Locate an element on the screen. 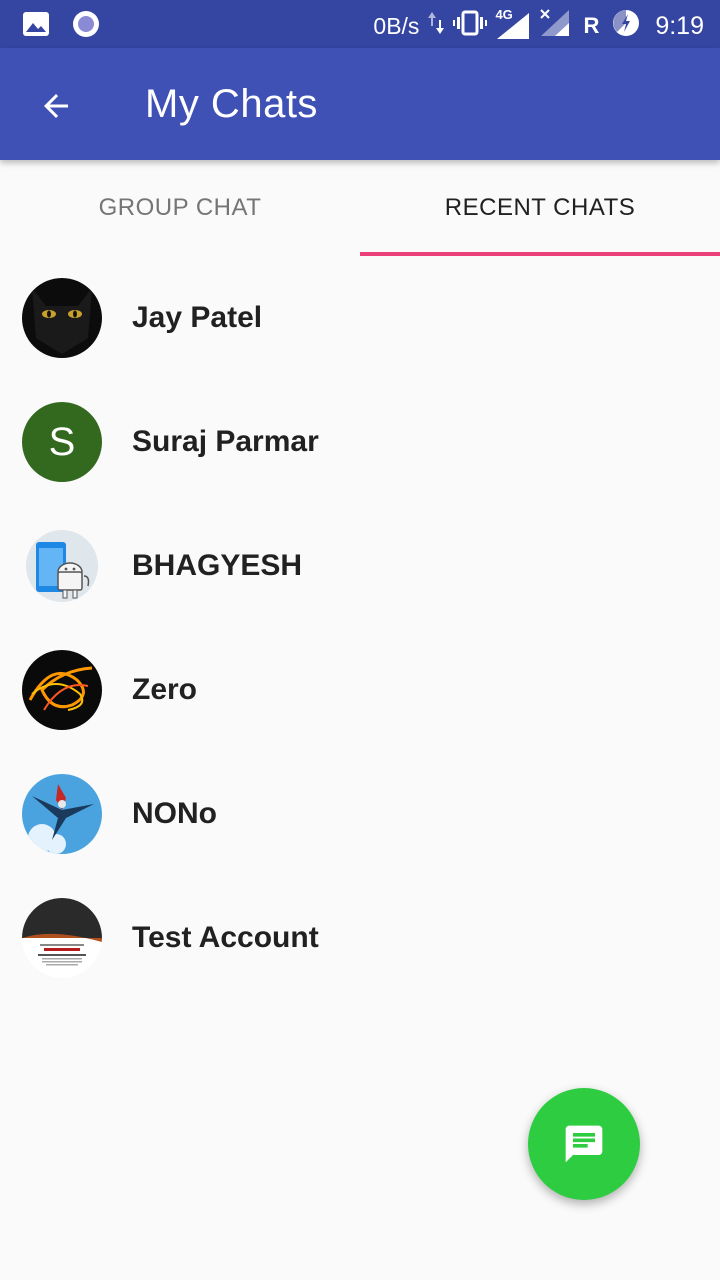 This screenshot has height=1280, width=720. tab-group-chat: GROUP CHAT is located at coordinates (180, 208).